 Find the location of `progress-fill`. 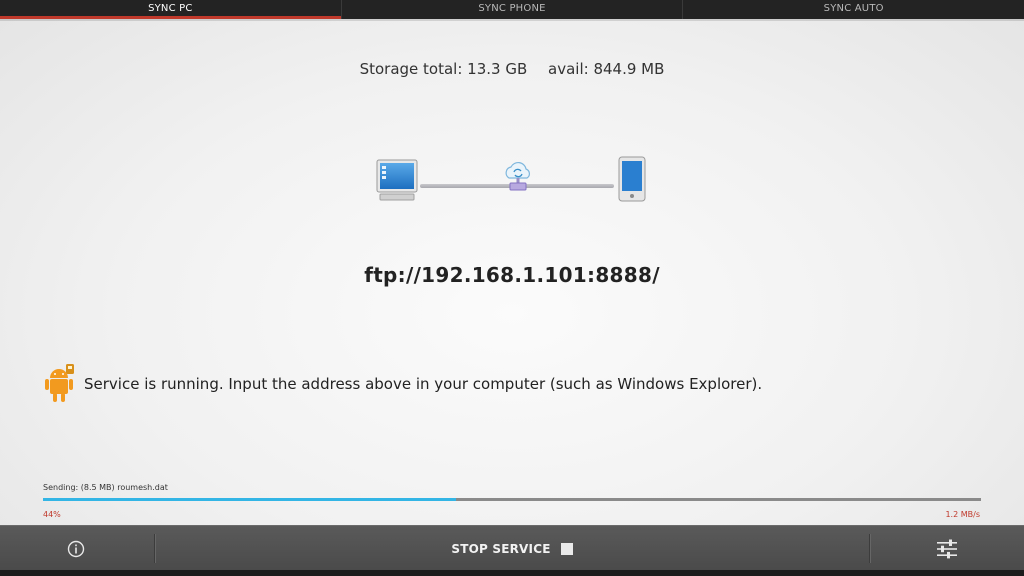

progress-fill is located at coordinates (249, 499).